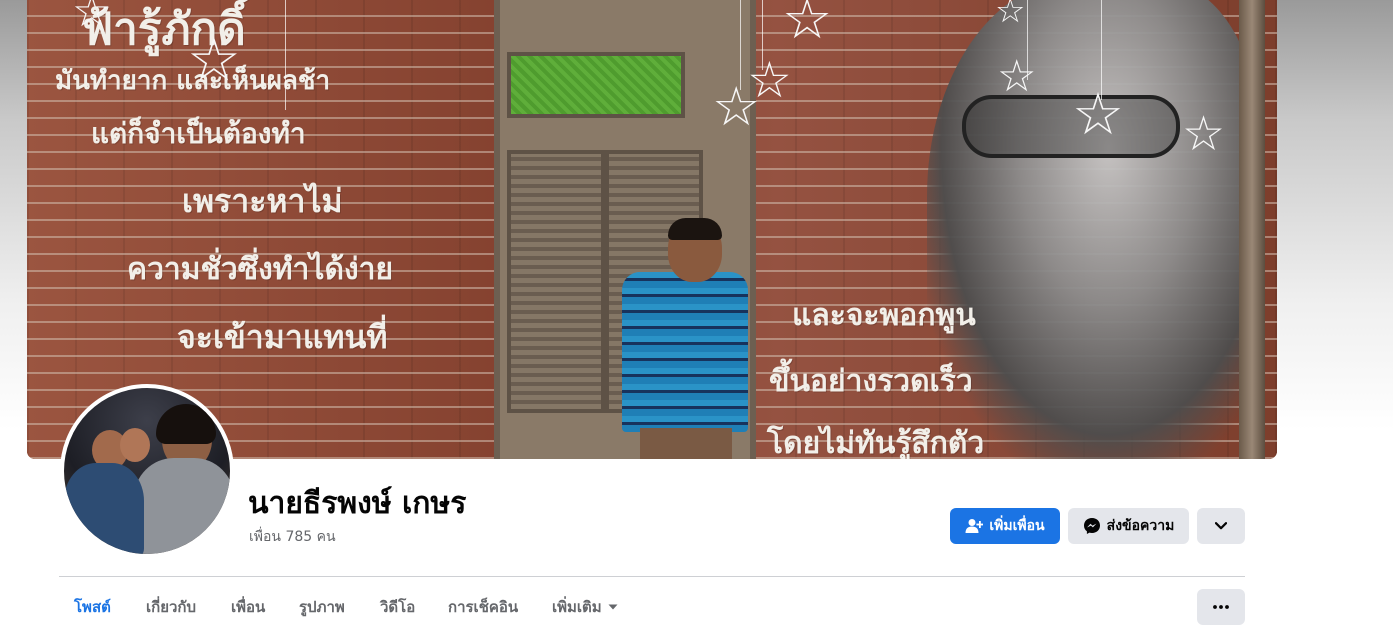 This screenshot has height=634, width=1393. I want to click on mural-text-line: ความชั่วซึ่งทำได้ง่าย, so click(260, 269).